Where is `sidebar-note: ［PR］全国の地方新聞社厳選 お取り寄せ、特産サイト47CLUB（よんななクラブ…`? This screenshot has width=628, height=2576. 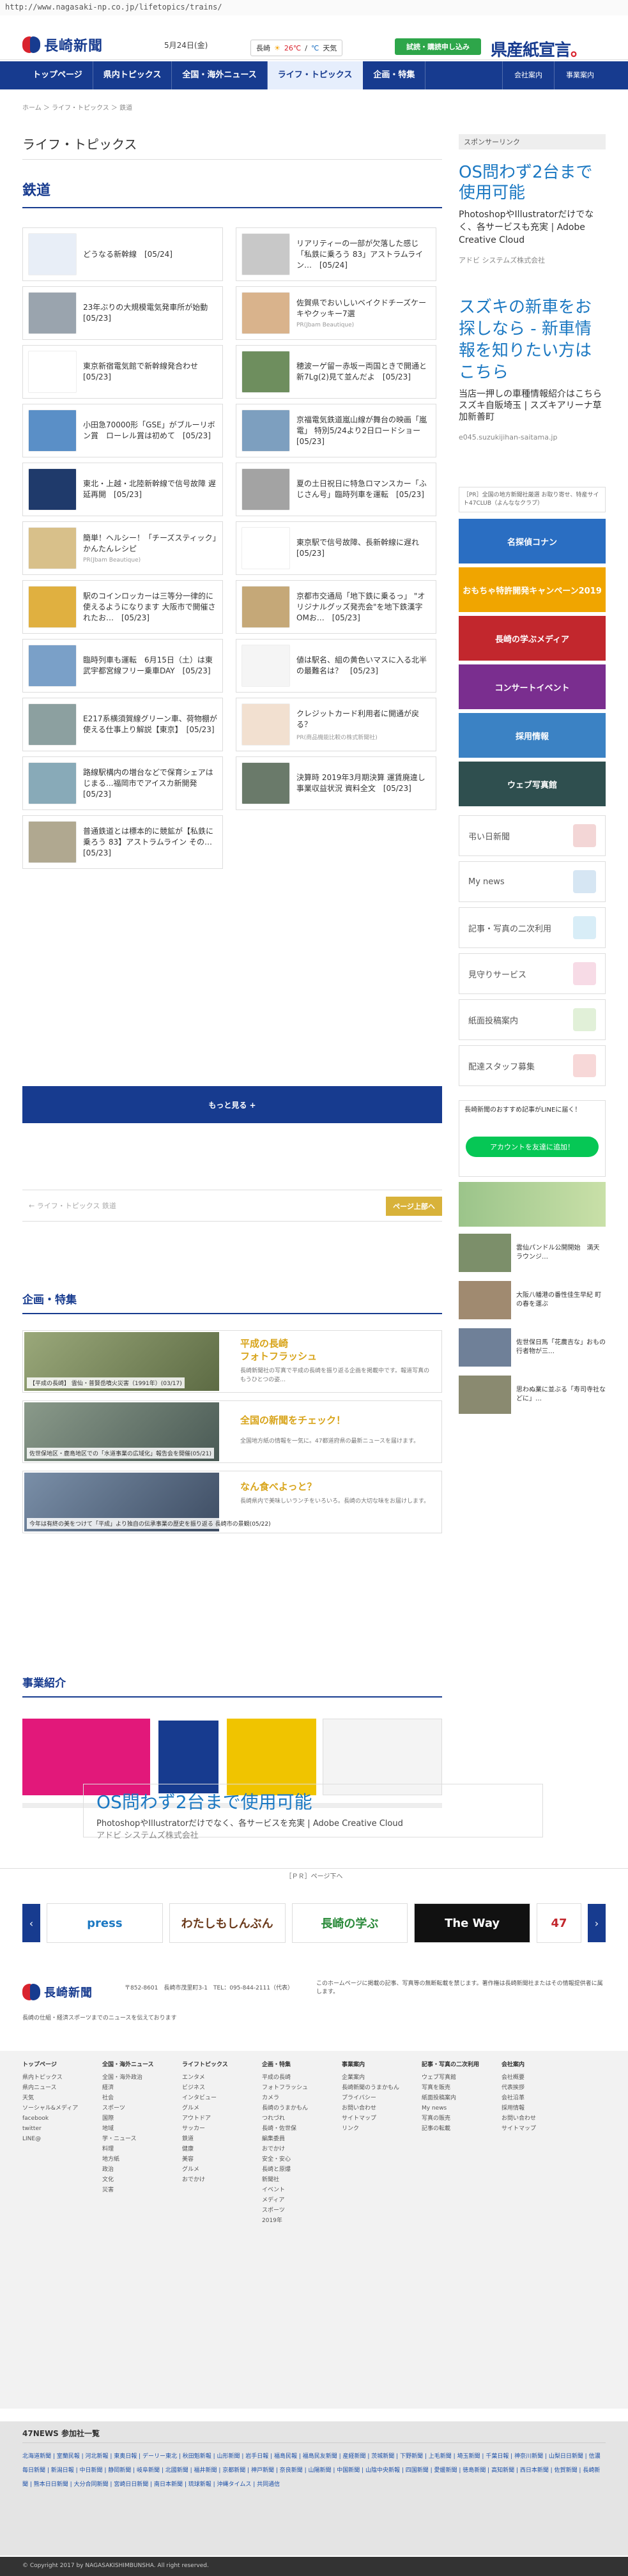
sidebar-note: ［PR］全国の地方新聞社厳選 お取り寄せ、特産サイト47CLUB（よんななクラブ… is located at coordinates (532, 499).